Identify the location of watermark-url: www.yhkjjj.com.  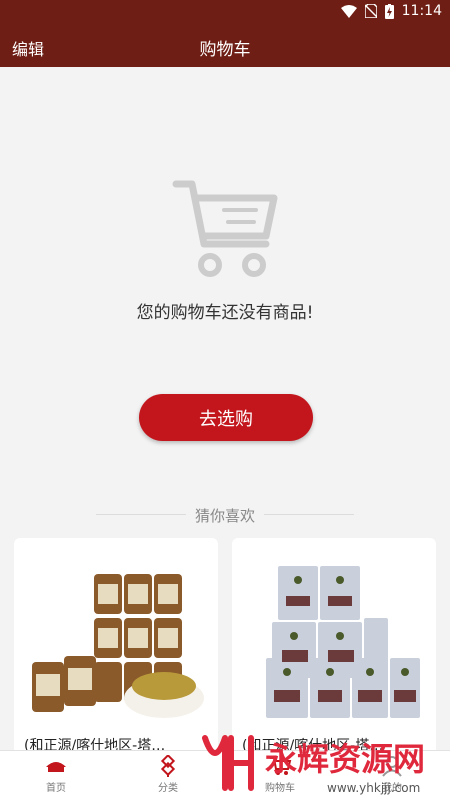
(373, 788).